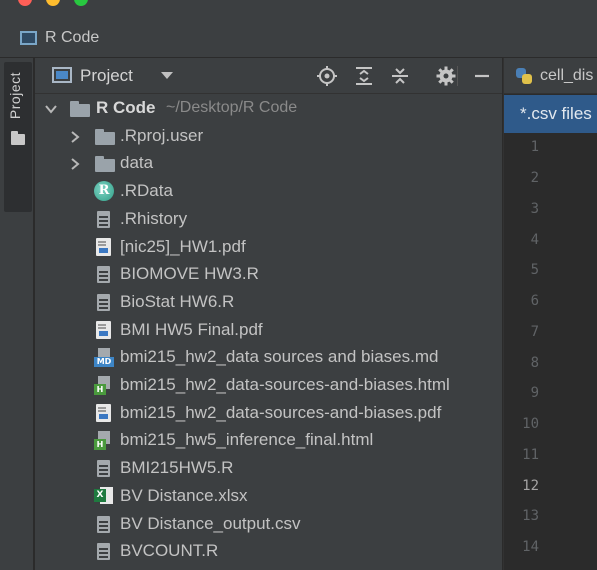  Describe the element at coordinates (556, 113) in the screenshot. I see `notification-text: *.csv files` at that location.